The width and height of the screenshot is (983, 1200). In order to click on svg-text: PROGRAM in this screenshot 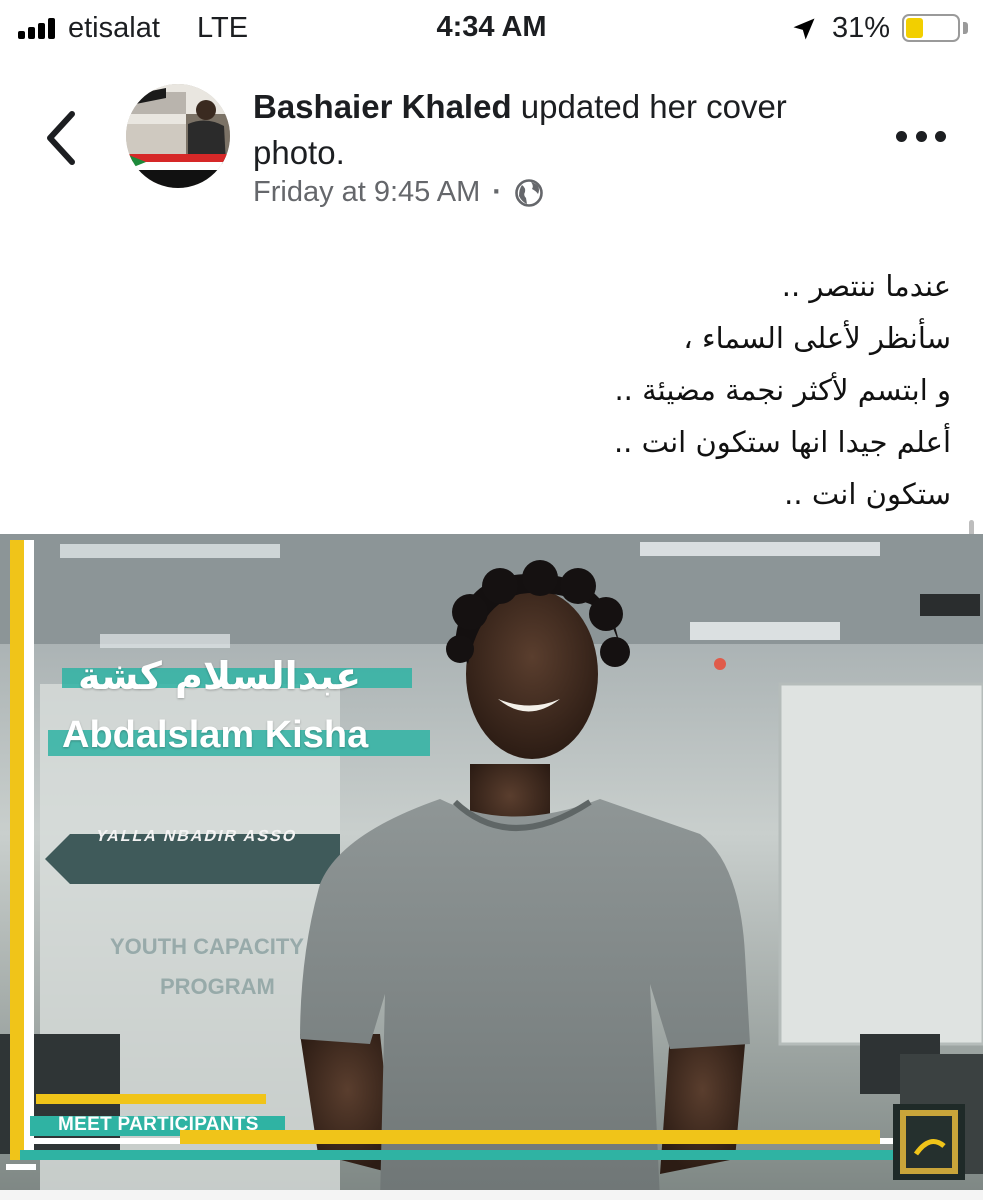, I will do `click(217, 986)`.